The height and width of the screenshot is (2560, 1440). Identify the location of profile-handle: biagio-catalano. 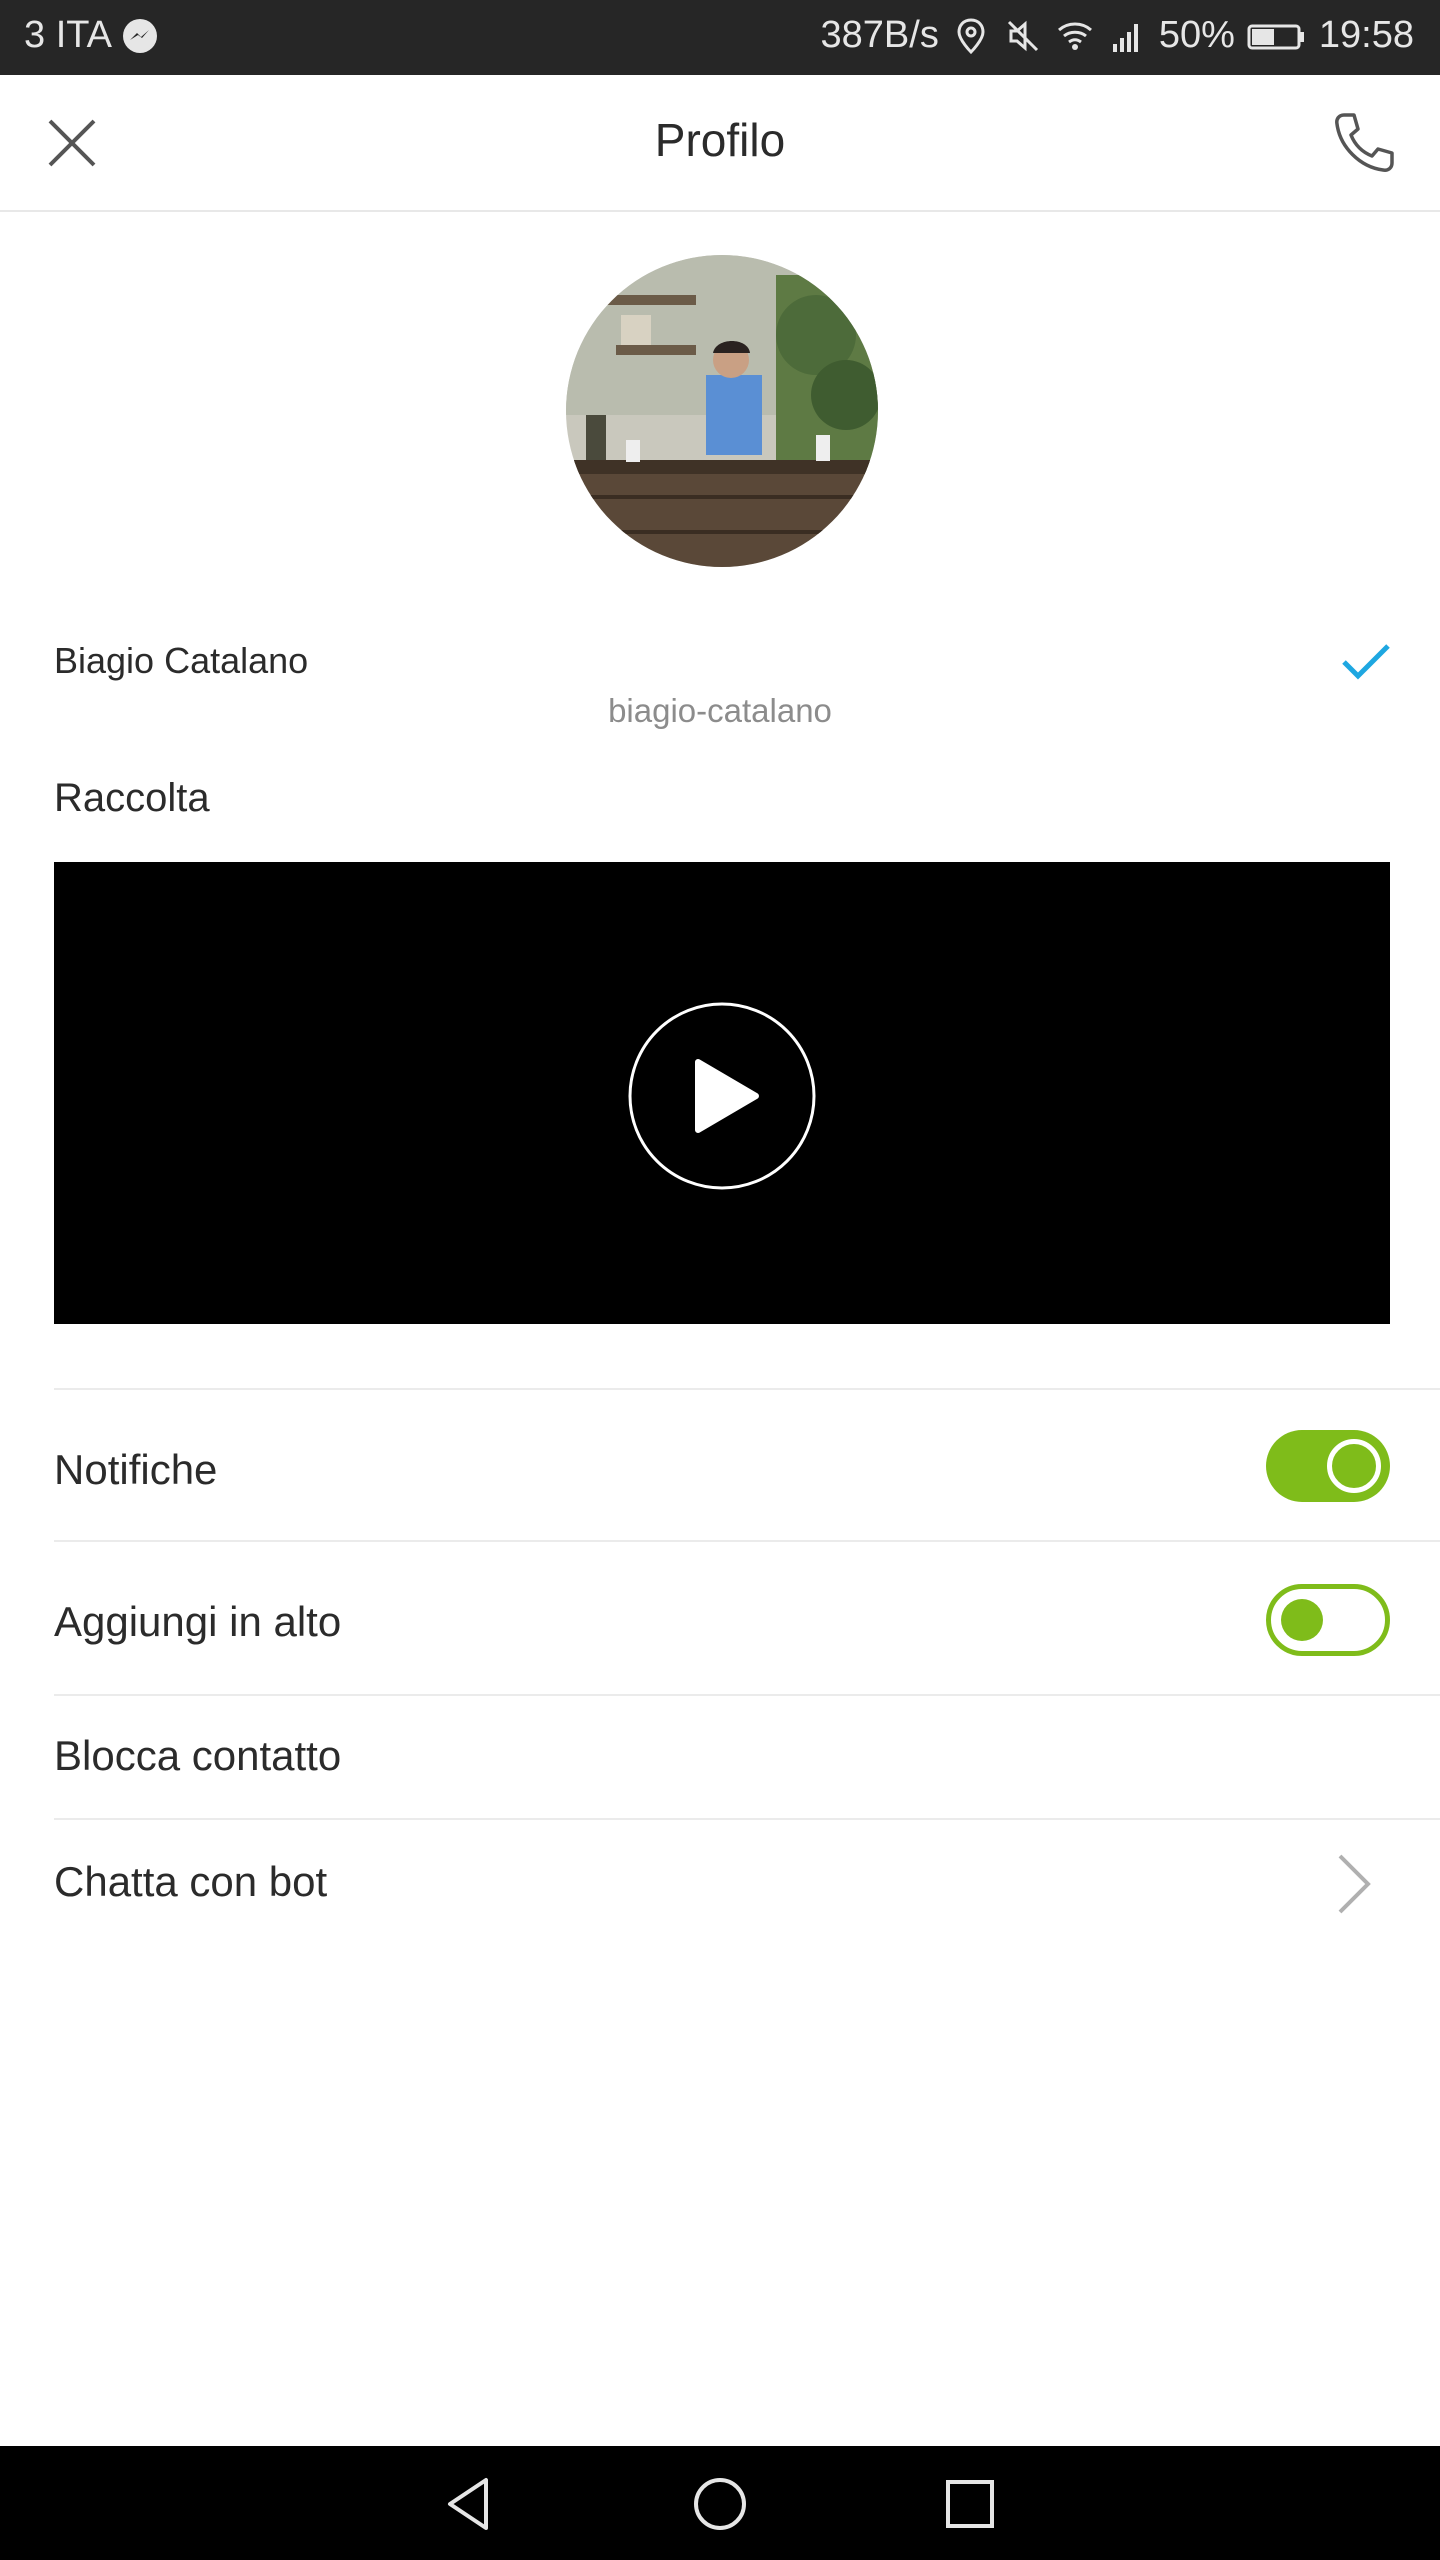
(720, 710).